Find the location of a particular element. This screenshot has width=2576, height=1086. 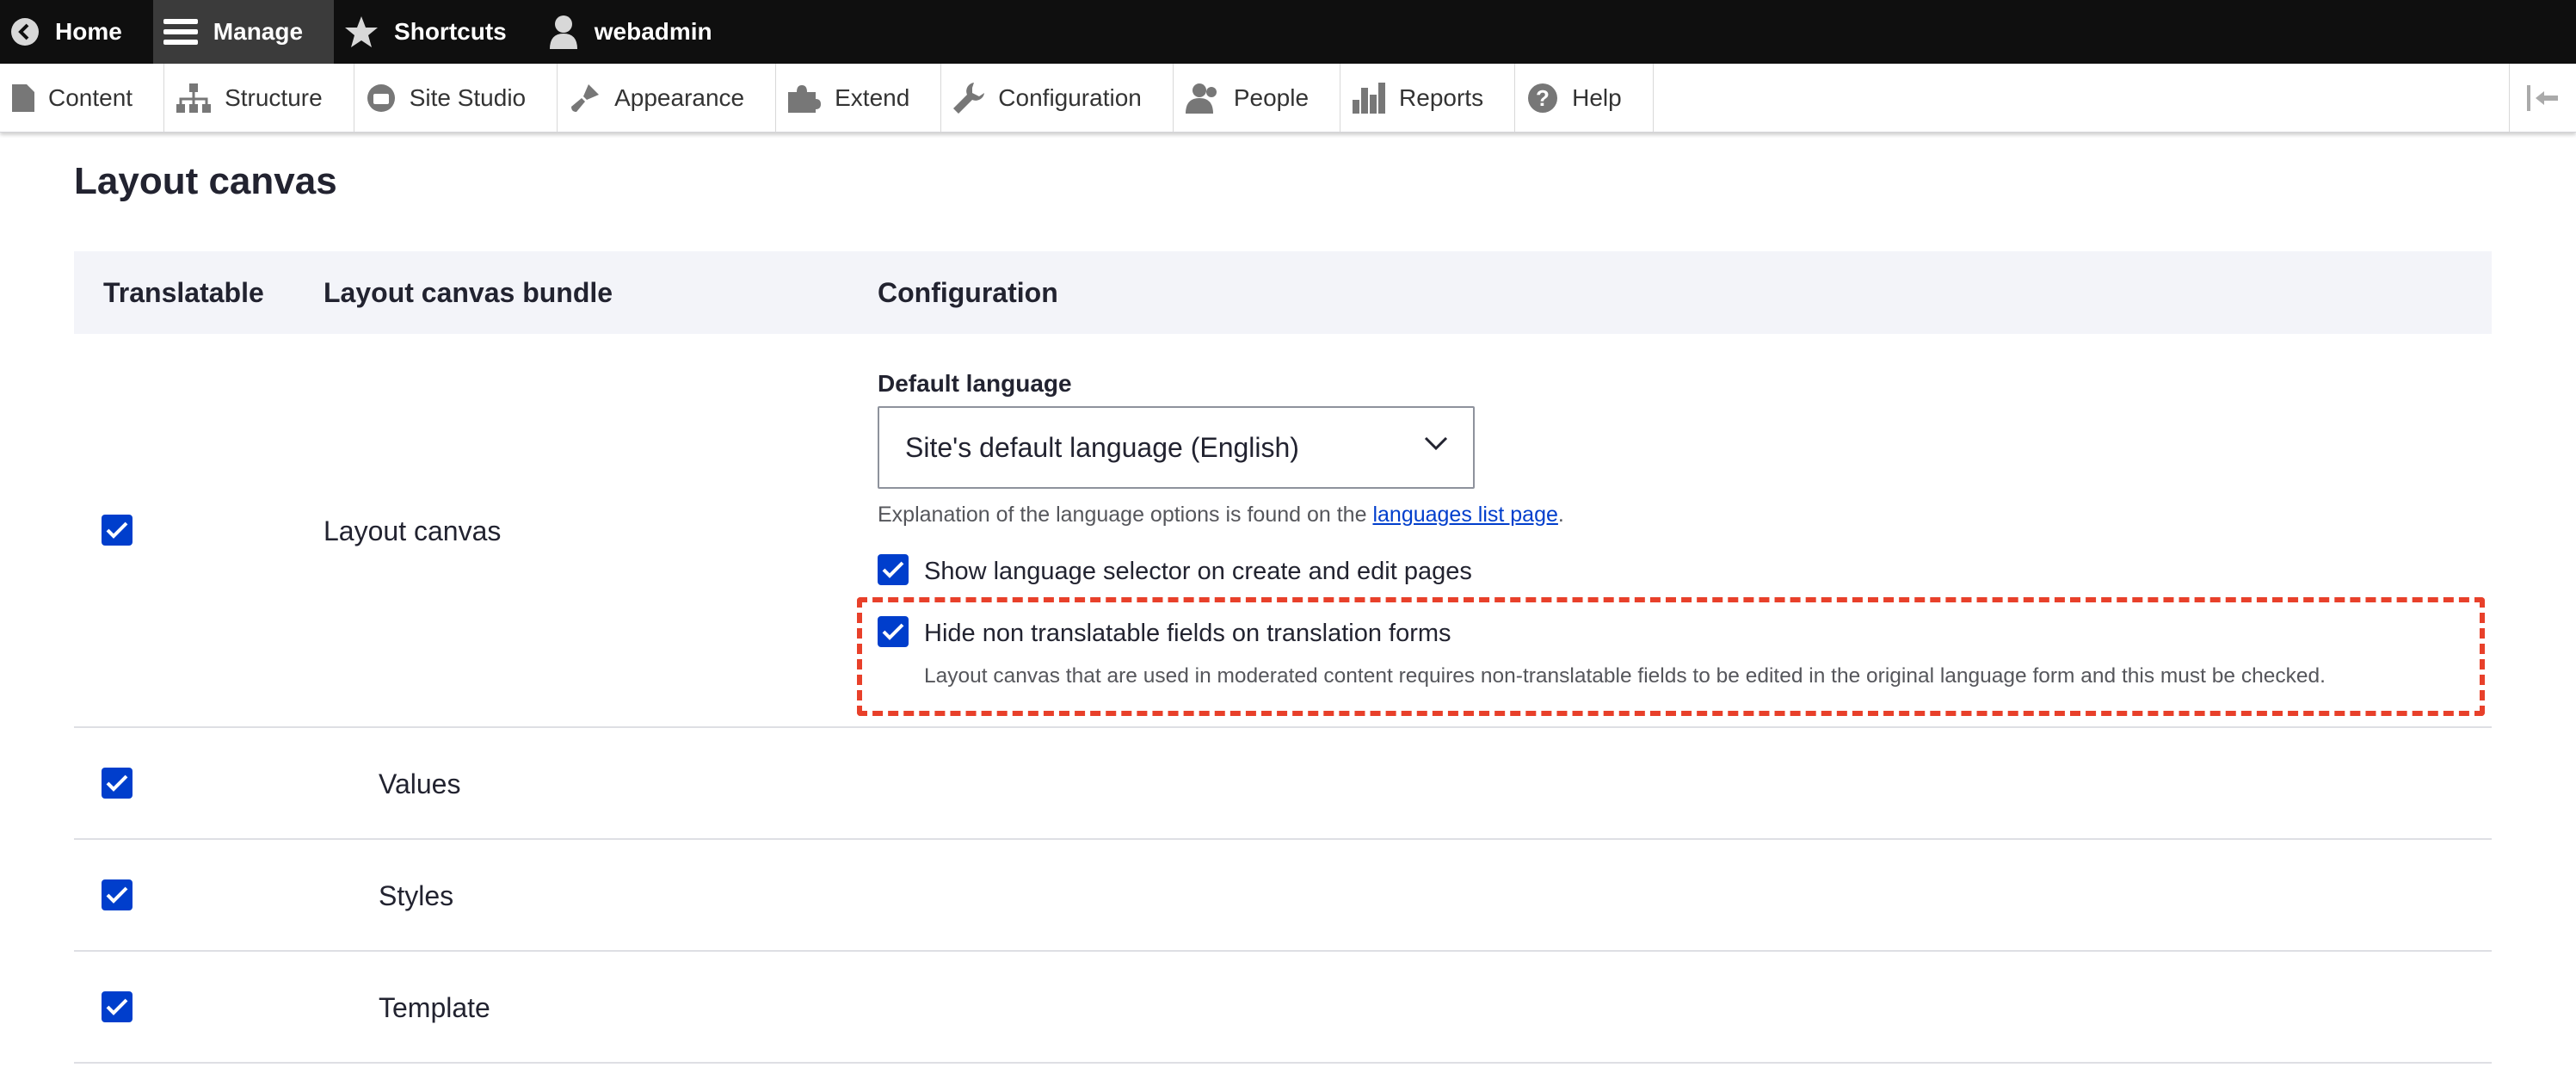

bundle-name-layout-canvas: Layout canvas is located at coordinates (413, 530).